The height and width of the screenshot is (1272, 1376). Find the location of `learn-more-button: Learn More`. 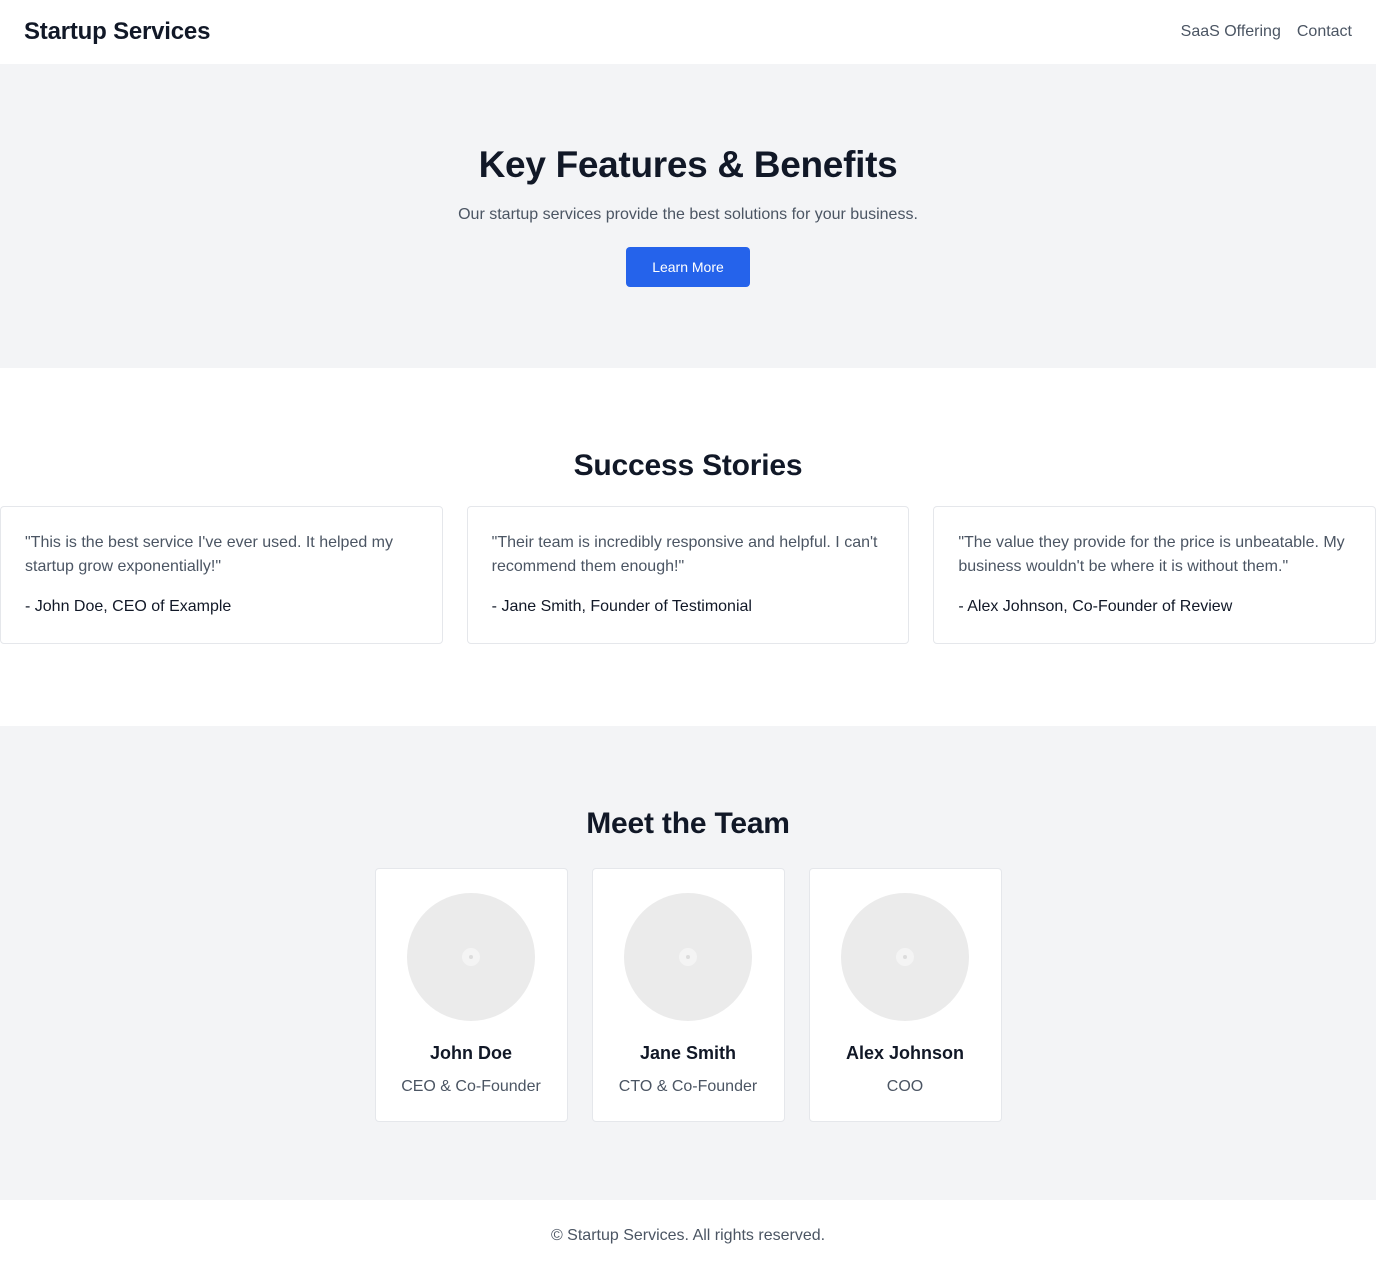

learn-more-button: Learn More is located at coordinates (688, 267).